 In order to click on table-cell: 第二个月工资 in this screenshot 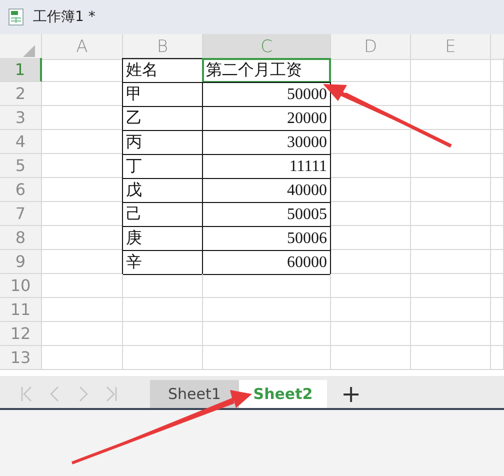, I will do `click(266, 70)`.